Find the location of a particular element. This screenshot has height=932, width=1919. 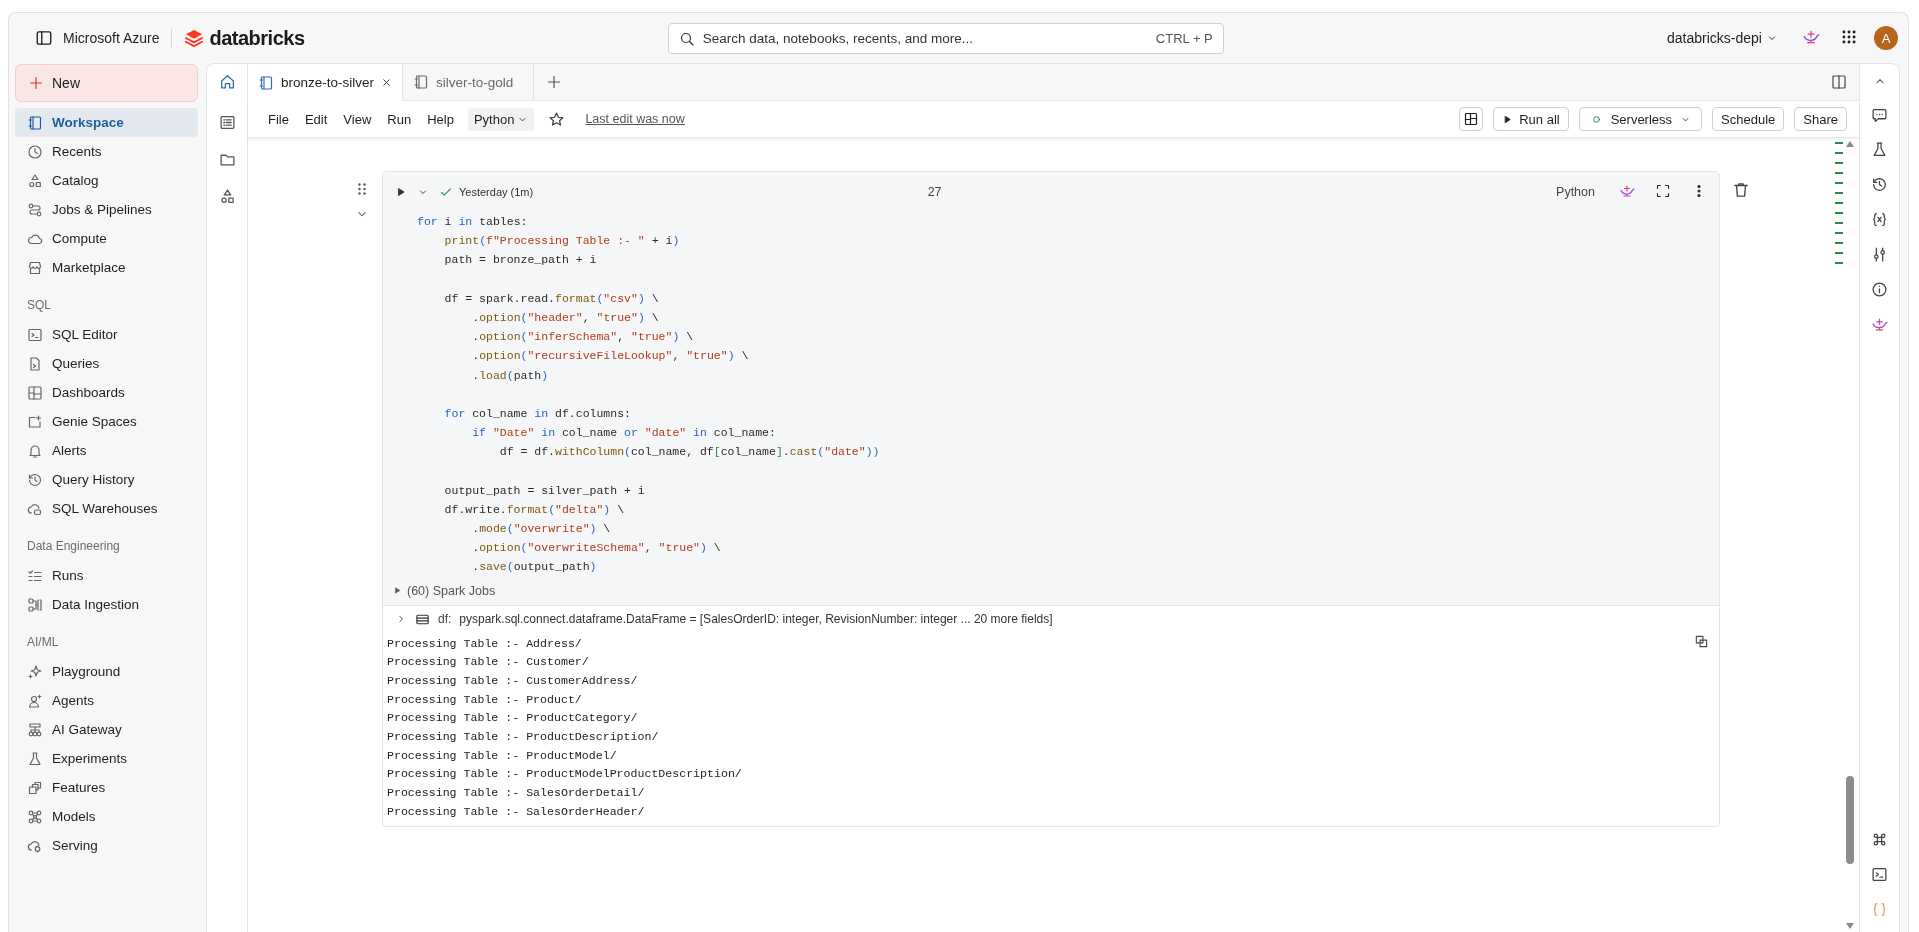

workflow-icon is located at coordinates (35, 209).